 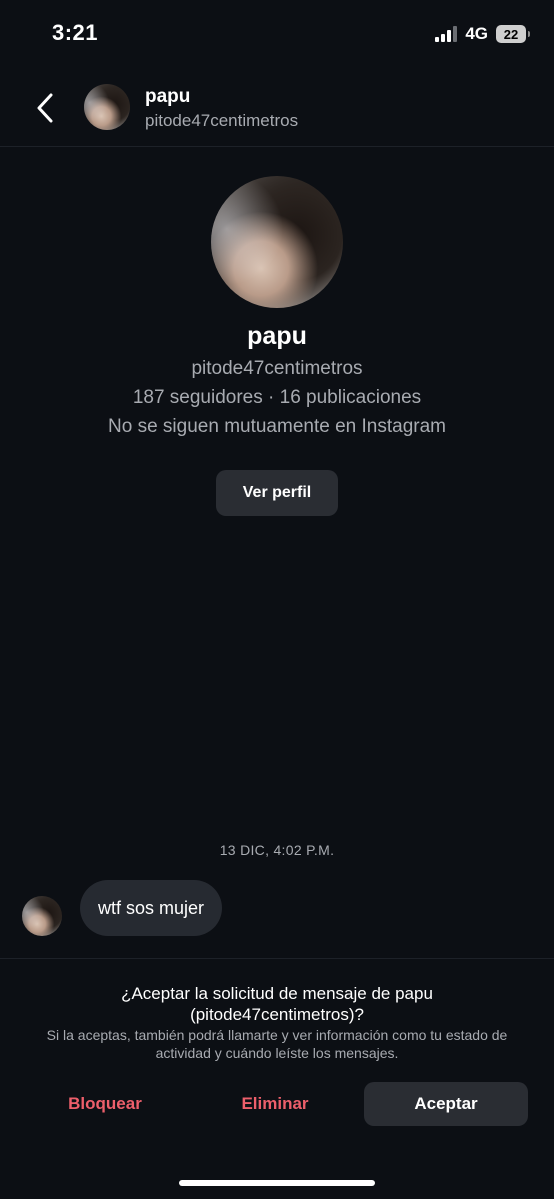 What do you see at coordinates (75, 32) in the screenshot?
I see `status-time: 3:21` at bounding box center [75, 32].